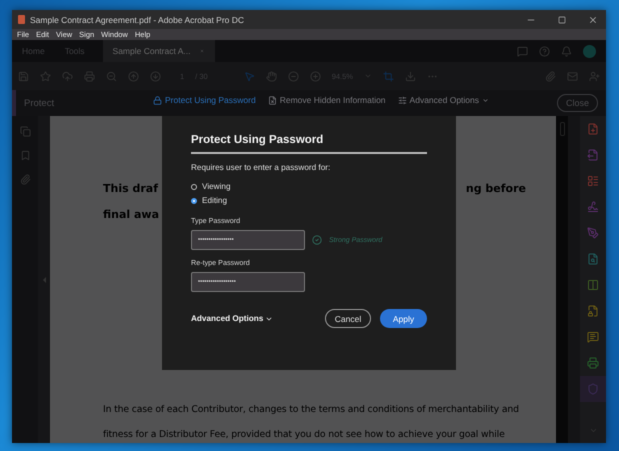 Image resolution: width=619 pixels, height=451 pixels. What do you see at coordinates (572, 76) in the screenshot?
I see `mail-icon` at bounding box center [572, 76].